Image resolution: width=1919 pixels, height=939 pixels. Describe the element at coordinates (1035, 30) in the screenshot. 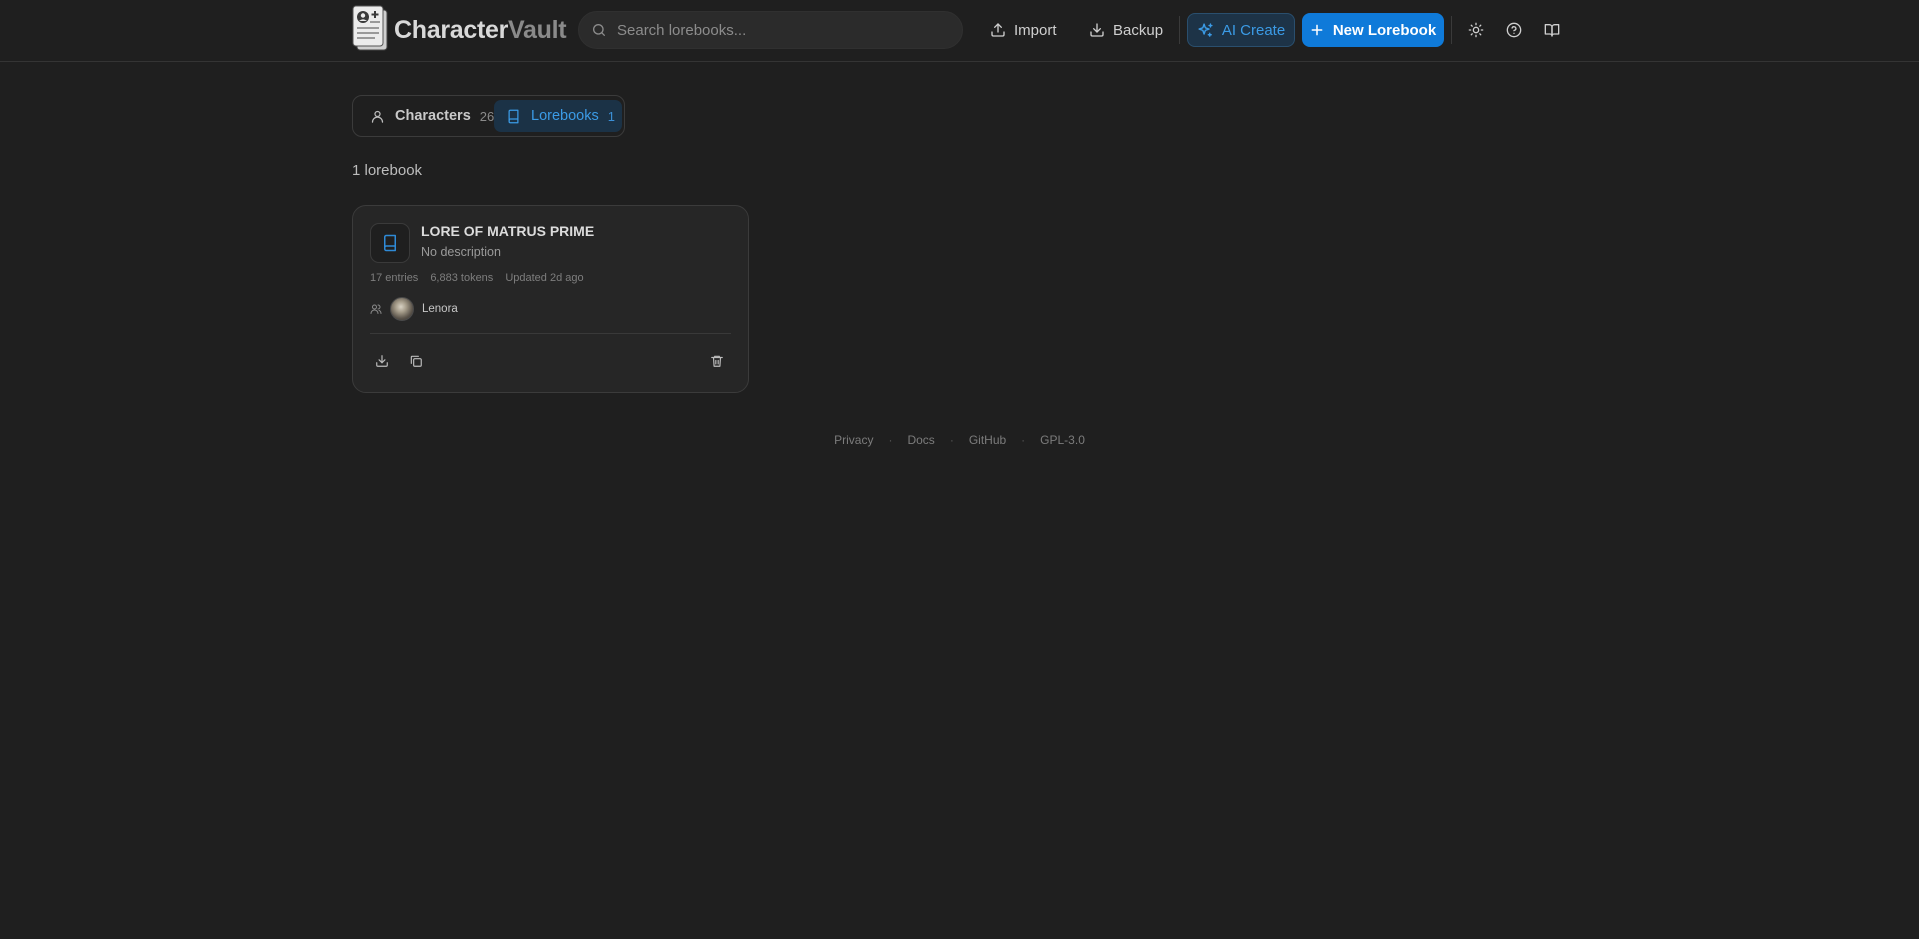

I see `import-button-label: Import` at that location.